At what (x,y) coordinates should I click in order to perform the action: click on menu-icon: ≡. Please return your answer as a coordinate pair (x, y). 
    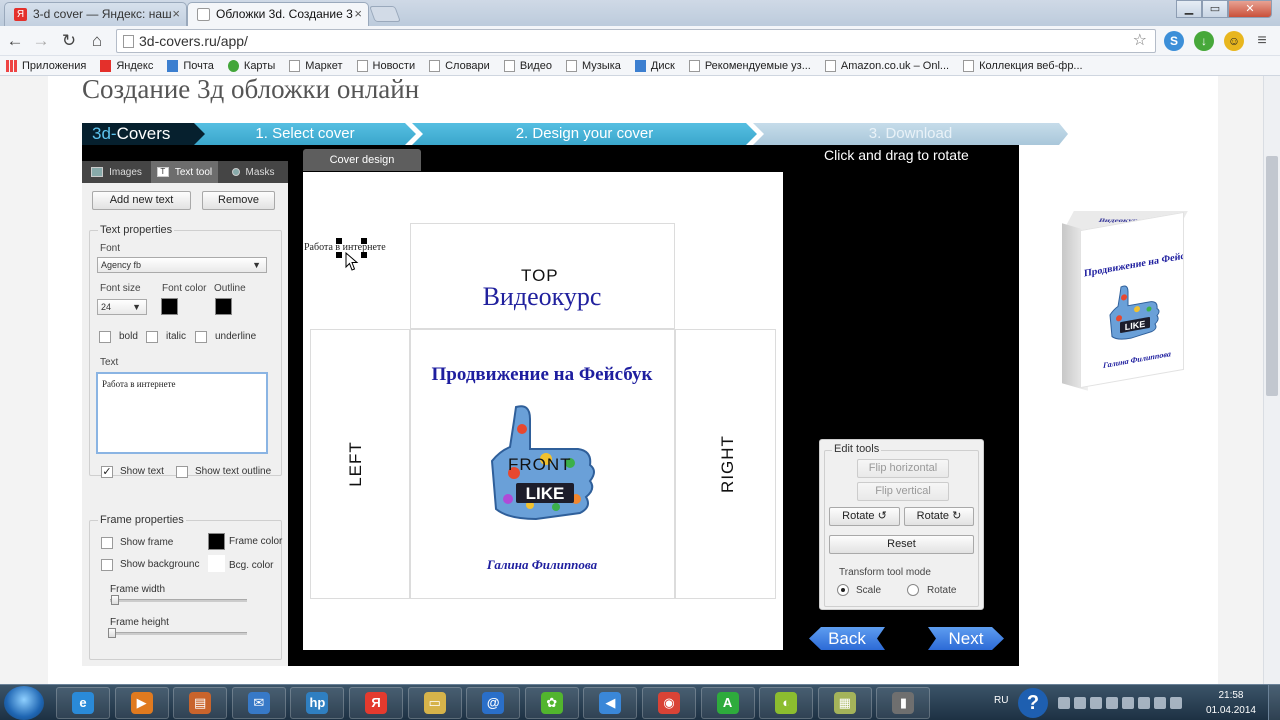
    Looking at the image, I should click on (1262, 41).